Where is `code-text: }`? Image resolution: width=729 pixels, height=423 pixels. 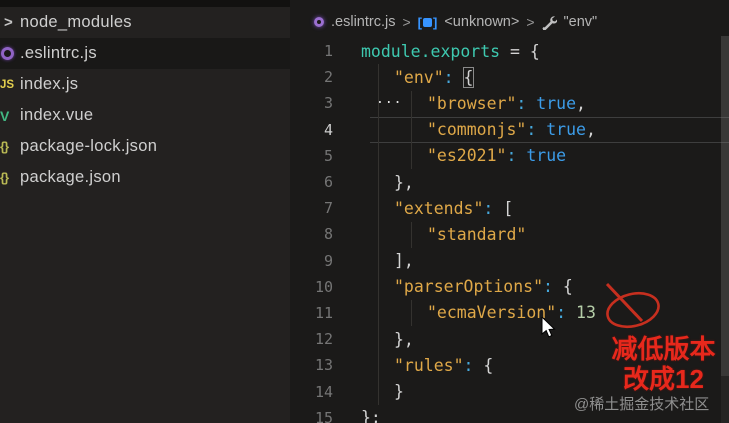
code-text: } is located at coordinates (399, 392).